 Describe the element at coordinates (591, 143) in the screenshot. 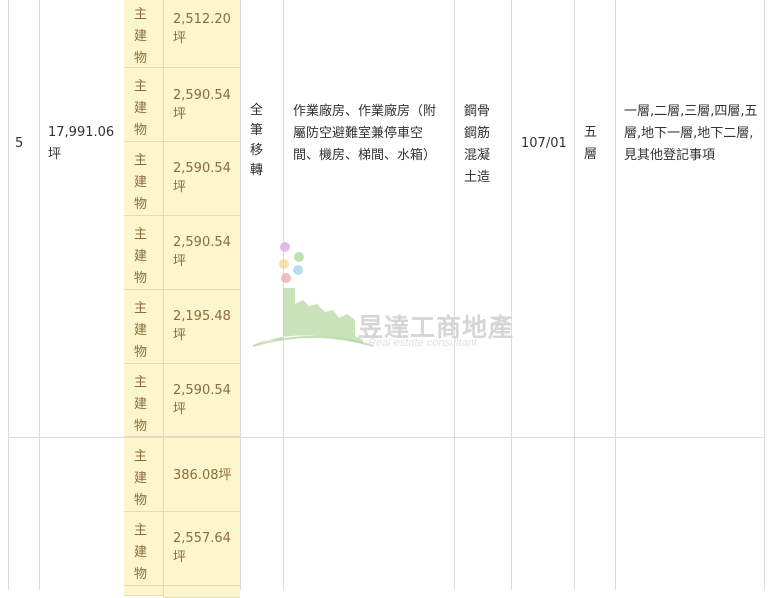

I see `total-floors: 五層` at that location.